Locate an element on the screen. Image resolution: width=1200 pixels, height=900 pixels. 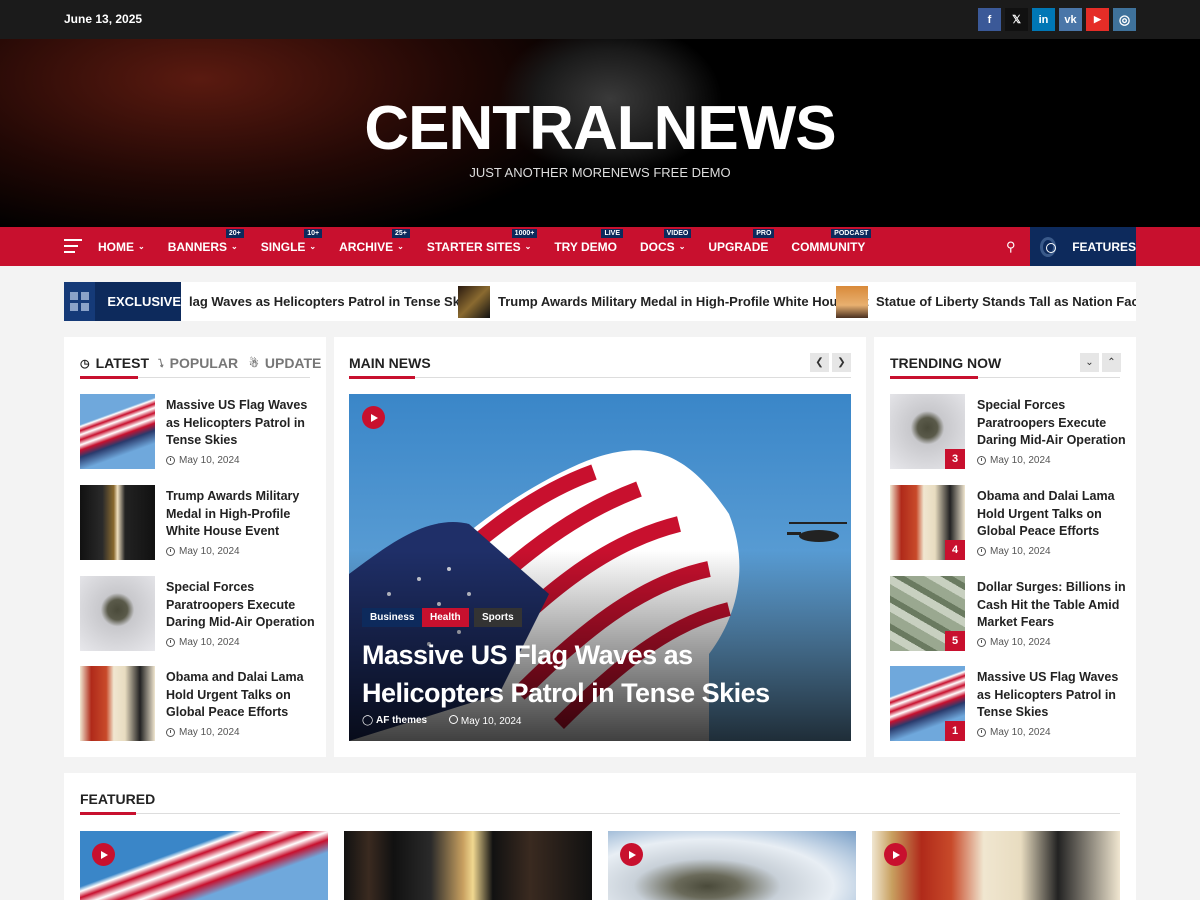
nav-item-upgrade: UPGRADE PRO is located at coordinates (741, 246).